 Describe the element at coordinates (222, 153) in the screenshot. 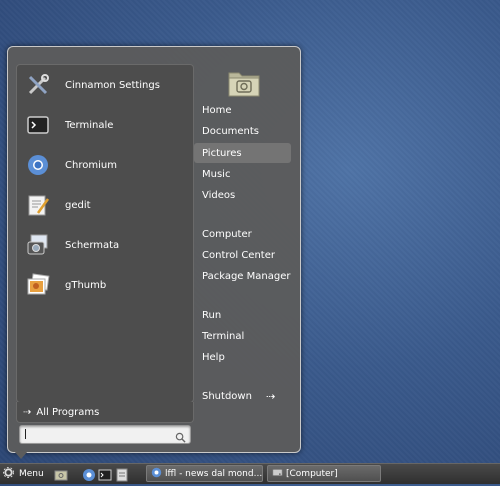

I see `place-label: Pictures` at that location.